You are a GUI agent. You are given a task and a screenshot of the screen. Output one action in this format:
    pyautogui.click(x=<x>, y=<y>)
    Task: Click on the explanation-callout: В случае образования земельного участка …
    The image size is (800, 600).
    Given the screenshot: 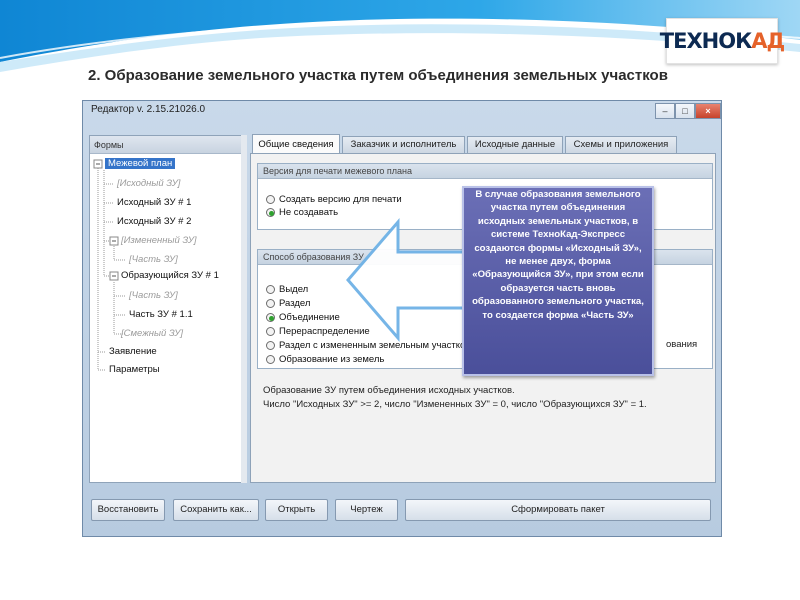 What is the action you would take?
    pyautogui.click(x=558, y=281)
    